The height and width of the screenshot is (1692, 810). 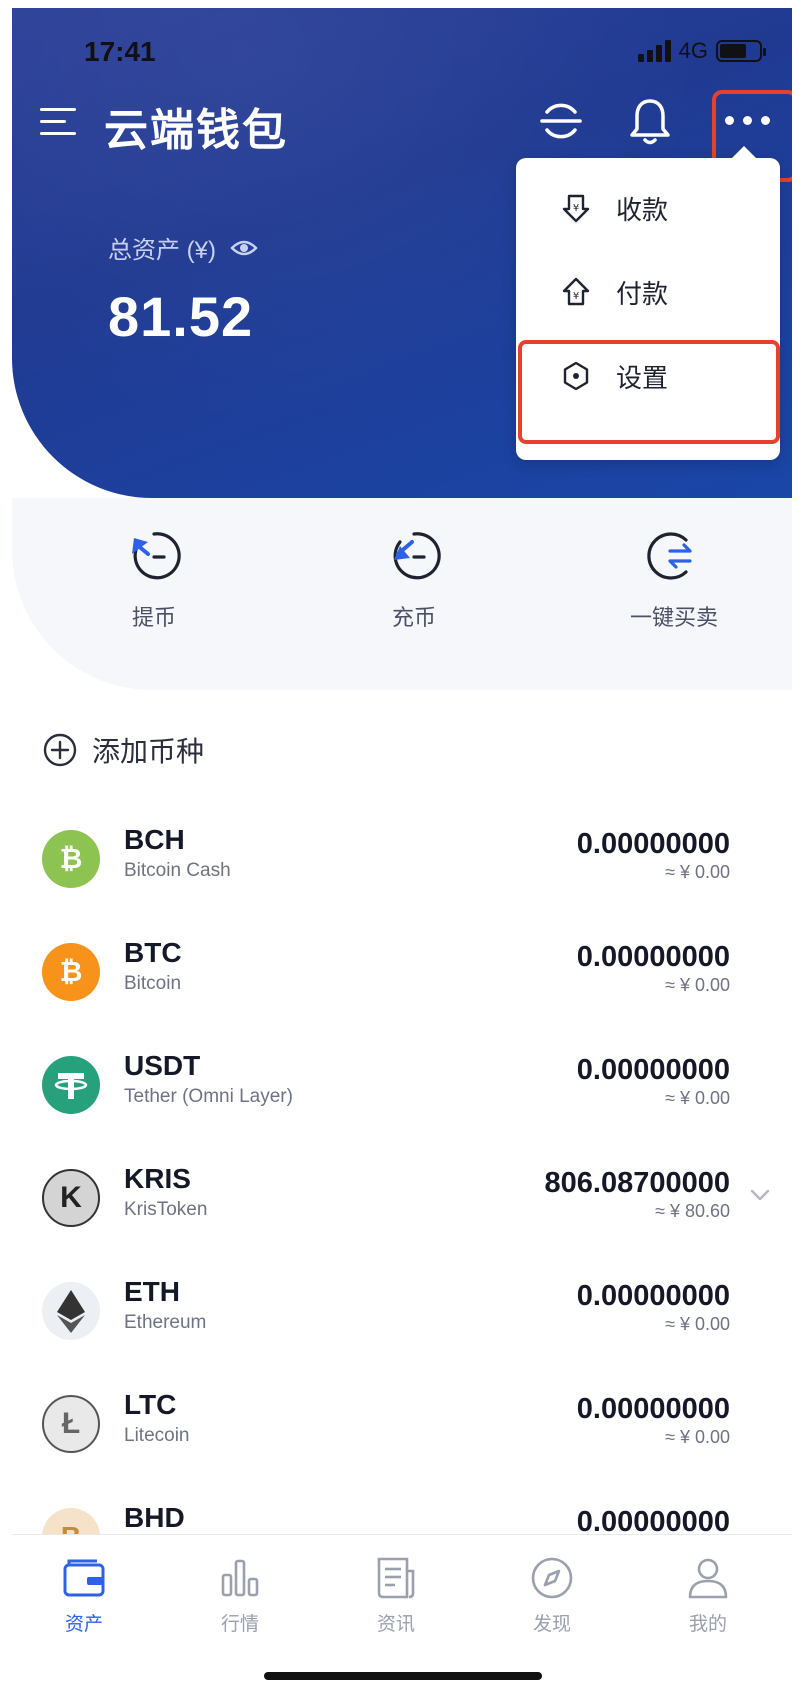 I want to click on status-time: 17:41, so click(x=120, y=51).